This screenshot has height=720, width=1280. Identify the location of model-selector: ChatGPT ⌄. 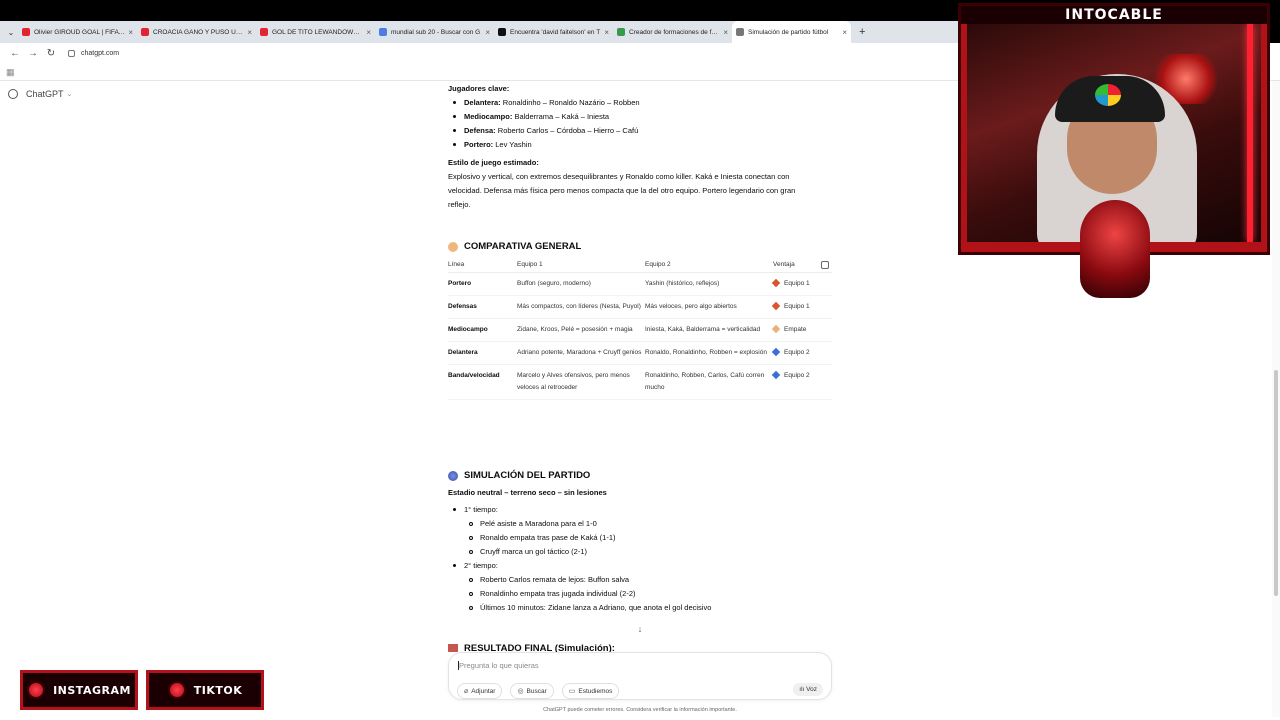
(40, 94).